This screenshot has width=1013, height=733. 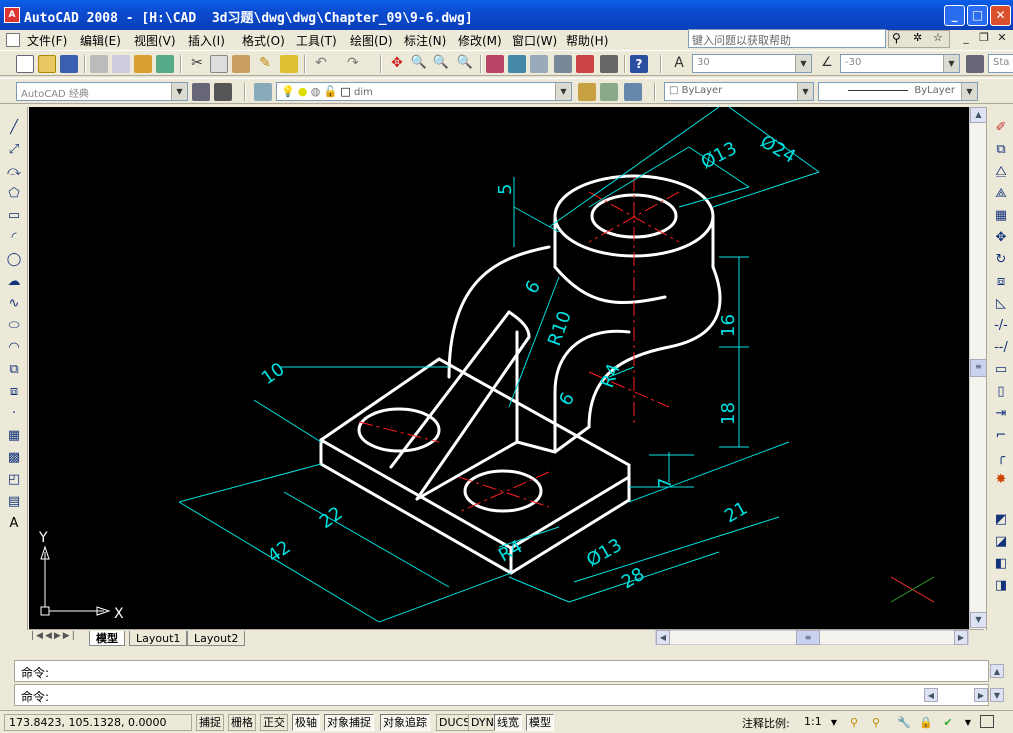 I want to click on open-icon, so click(x=47, y=64).